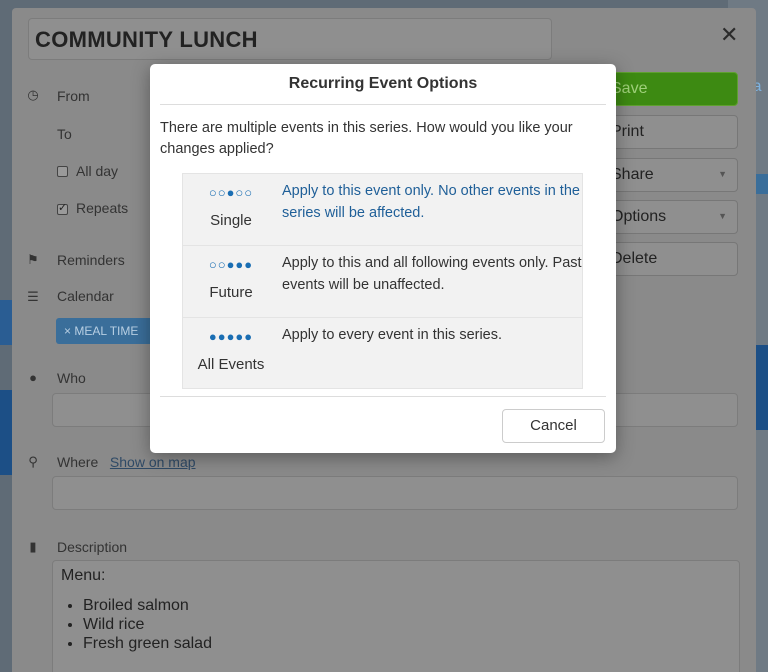 This screenshot has width=768, height=672. Describe the element at coordinates (62, 208) in the screenshot. I see `repeats-checkbox` at that location.